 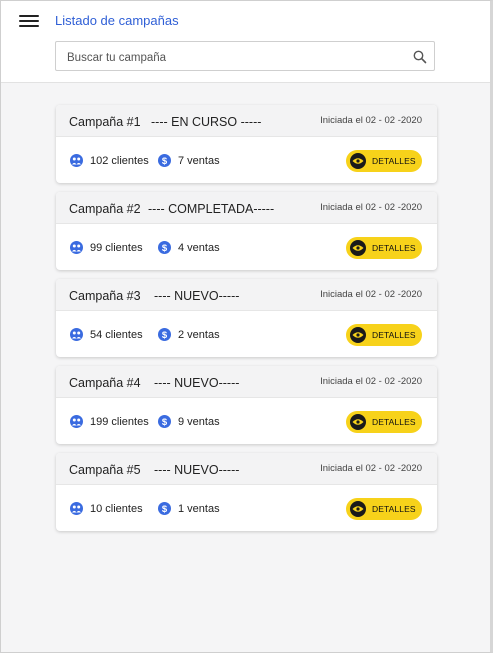 I want to click on header: Listado de campañas, so click(x=245, y=42).